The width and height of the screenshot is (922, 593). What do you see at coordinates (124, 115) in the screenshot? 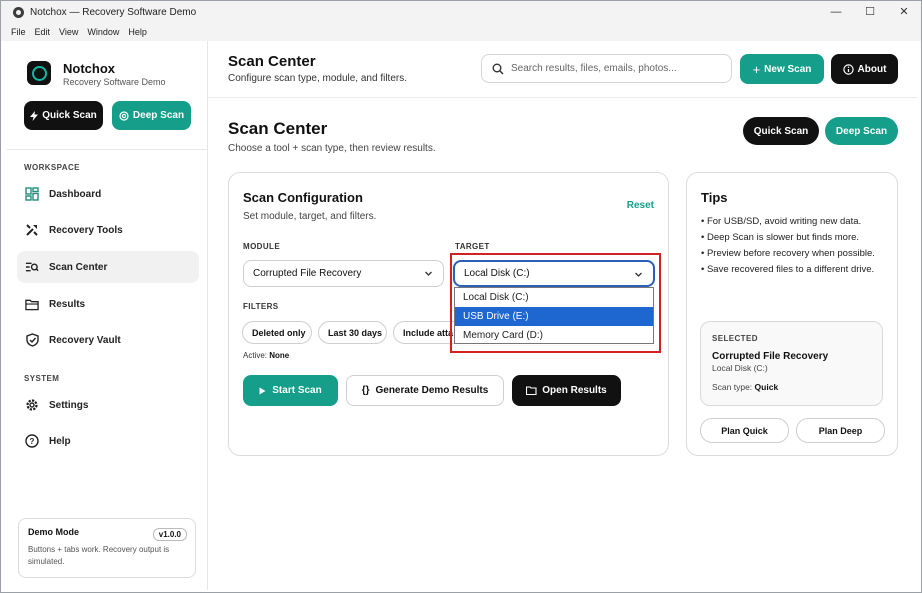
I see `target-icon` at bounding box center [124, 115].